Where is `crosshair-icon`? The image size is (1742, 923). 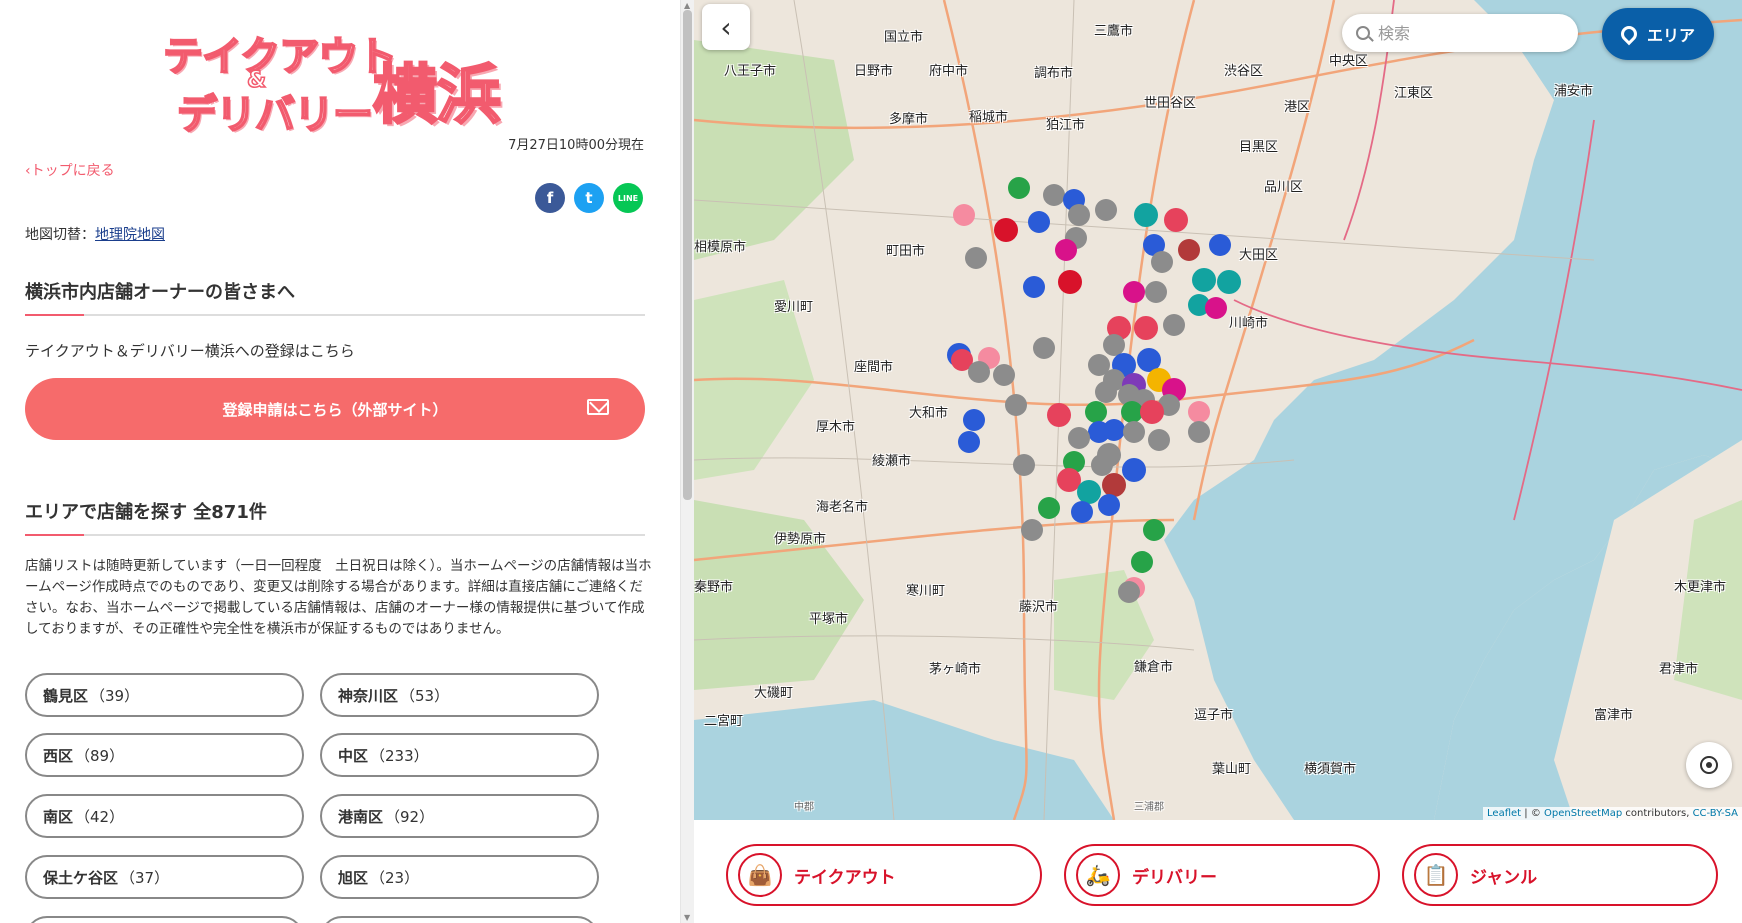
crosshair-icon is located at coordinates (1709, 765).